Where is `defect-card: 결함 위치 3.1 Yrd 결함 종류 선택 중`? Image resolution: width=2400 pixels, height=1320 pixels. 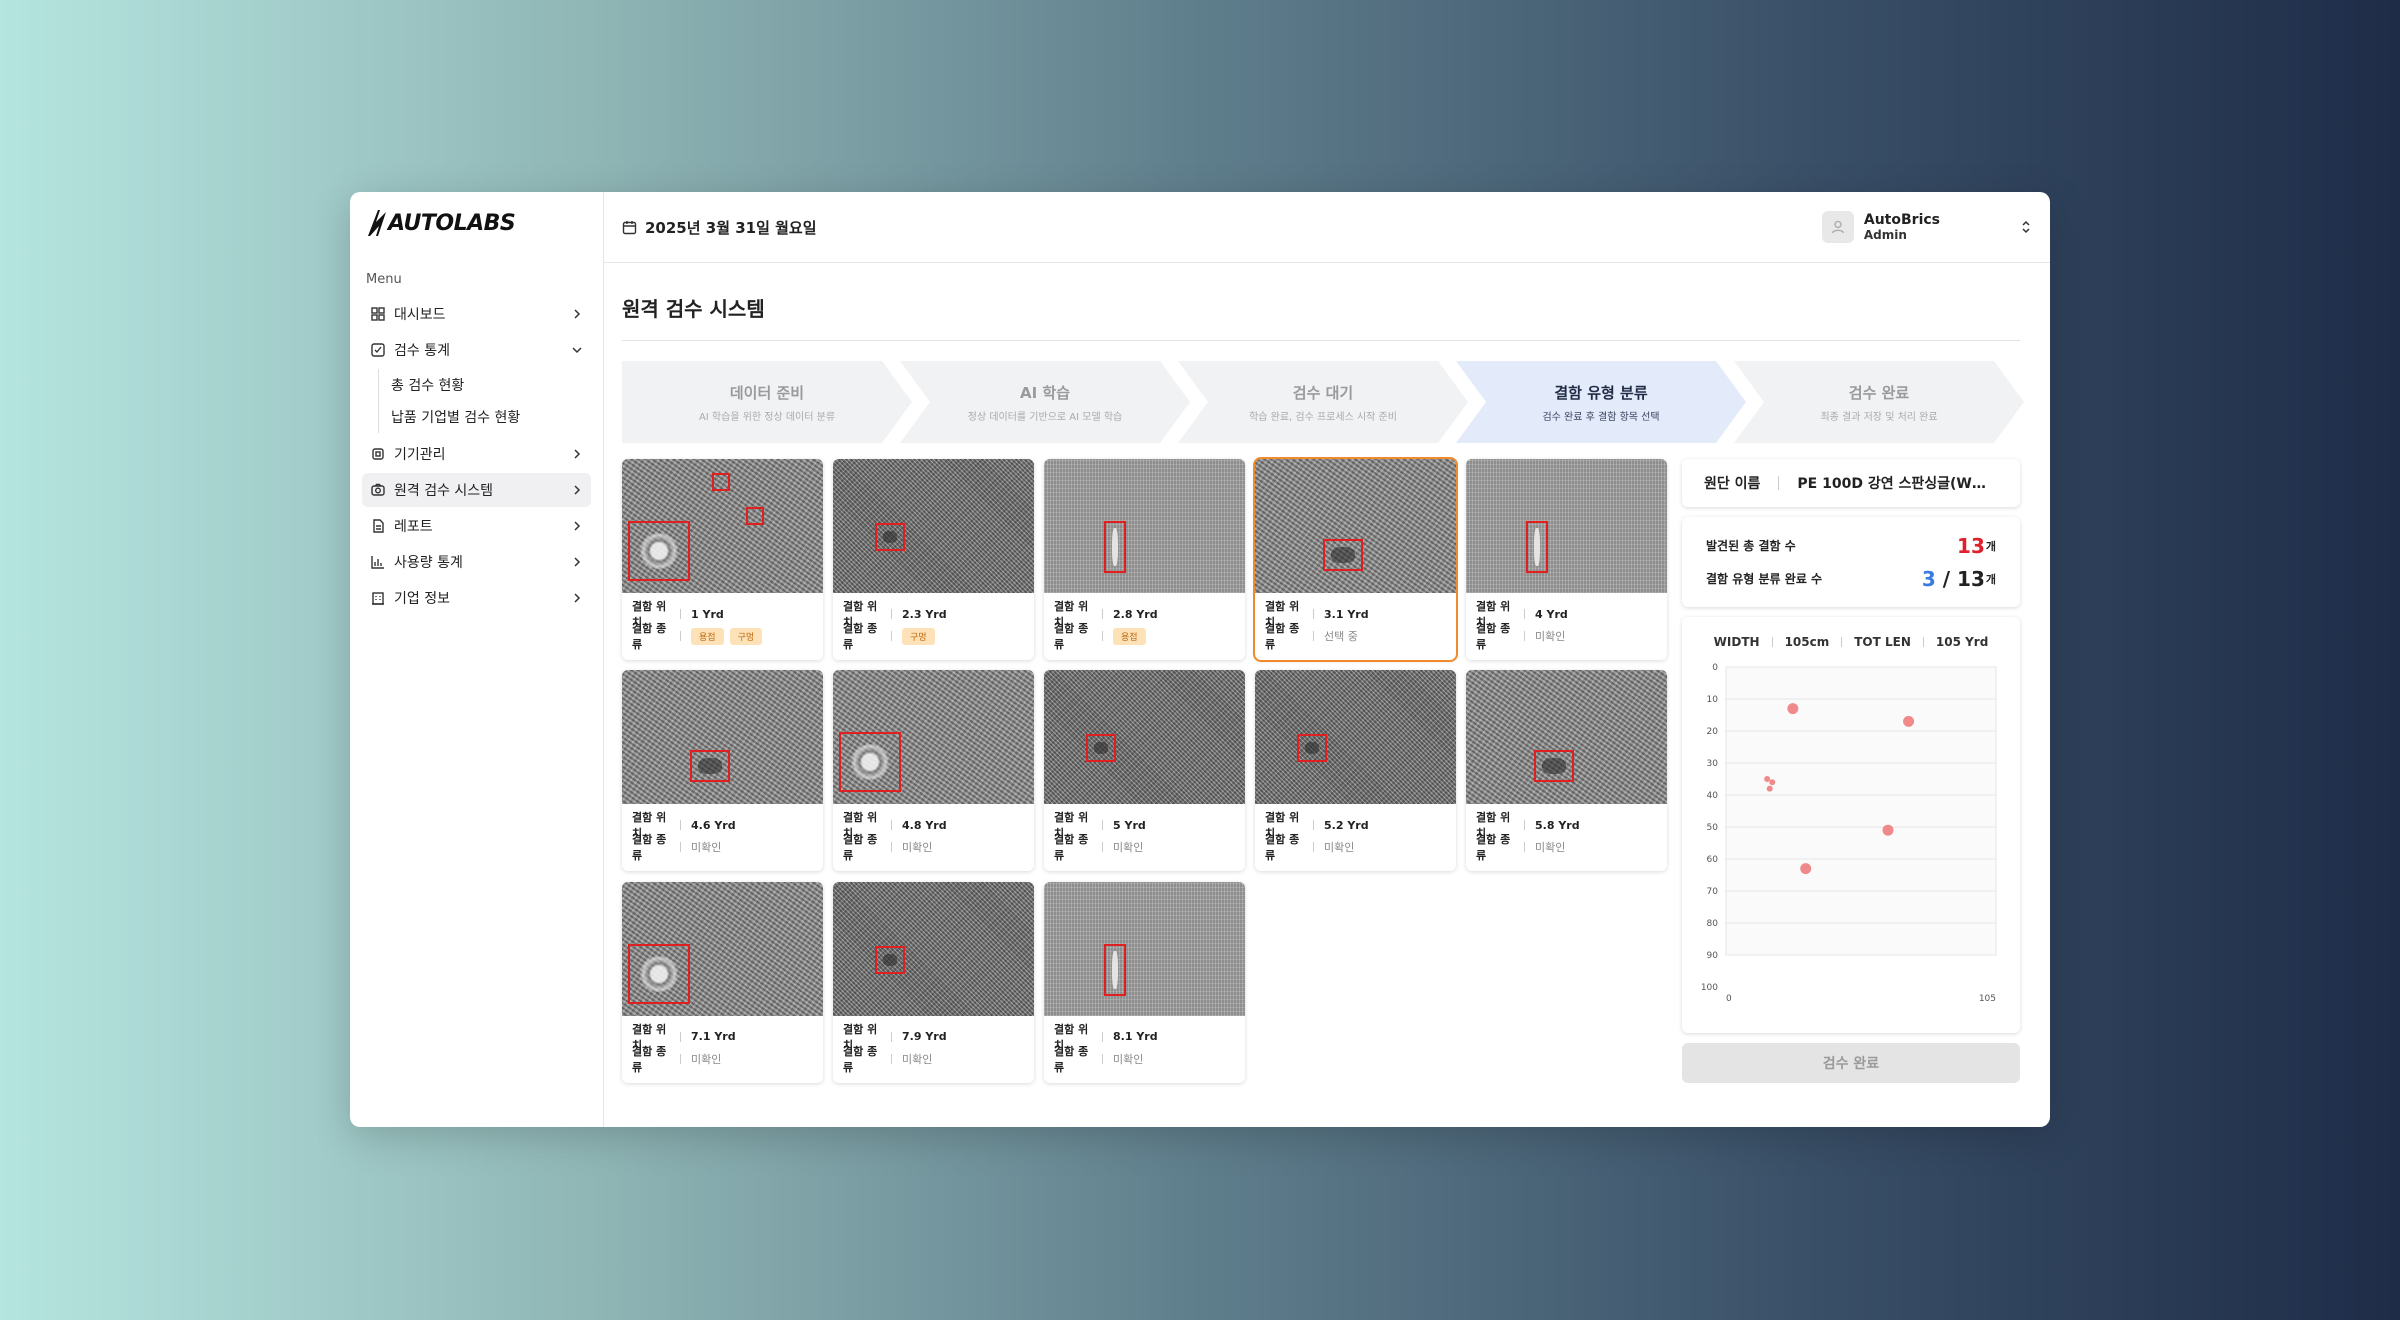
defect-card: 결함 위치 3.1 Yrd 결함 종류 선택 중 is located at coordinates (1355, 559).